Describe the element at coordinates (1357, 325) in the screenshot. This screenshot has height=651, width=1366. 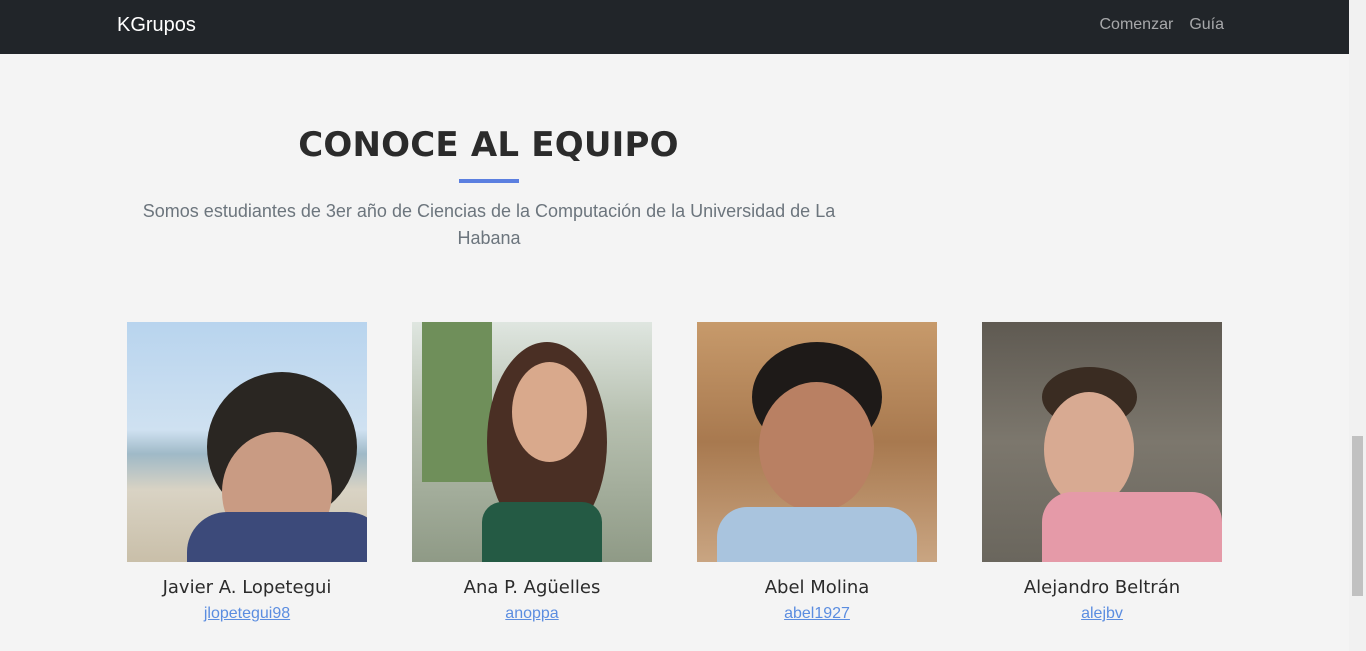
I see `page-scrollbar` at that location.